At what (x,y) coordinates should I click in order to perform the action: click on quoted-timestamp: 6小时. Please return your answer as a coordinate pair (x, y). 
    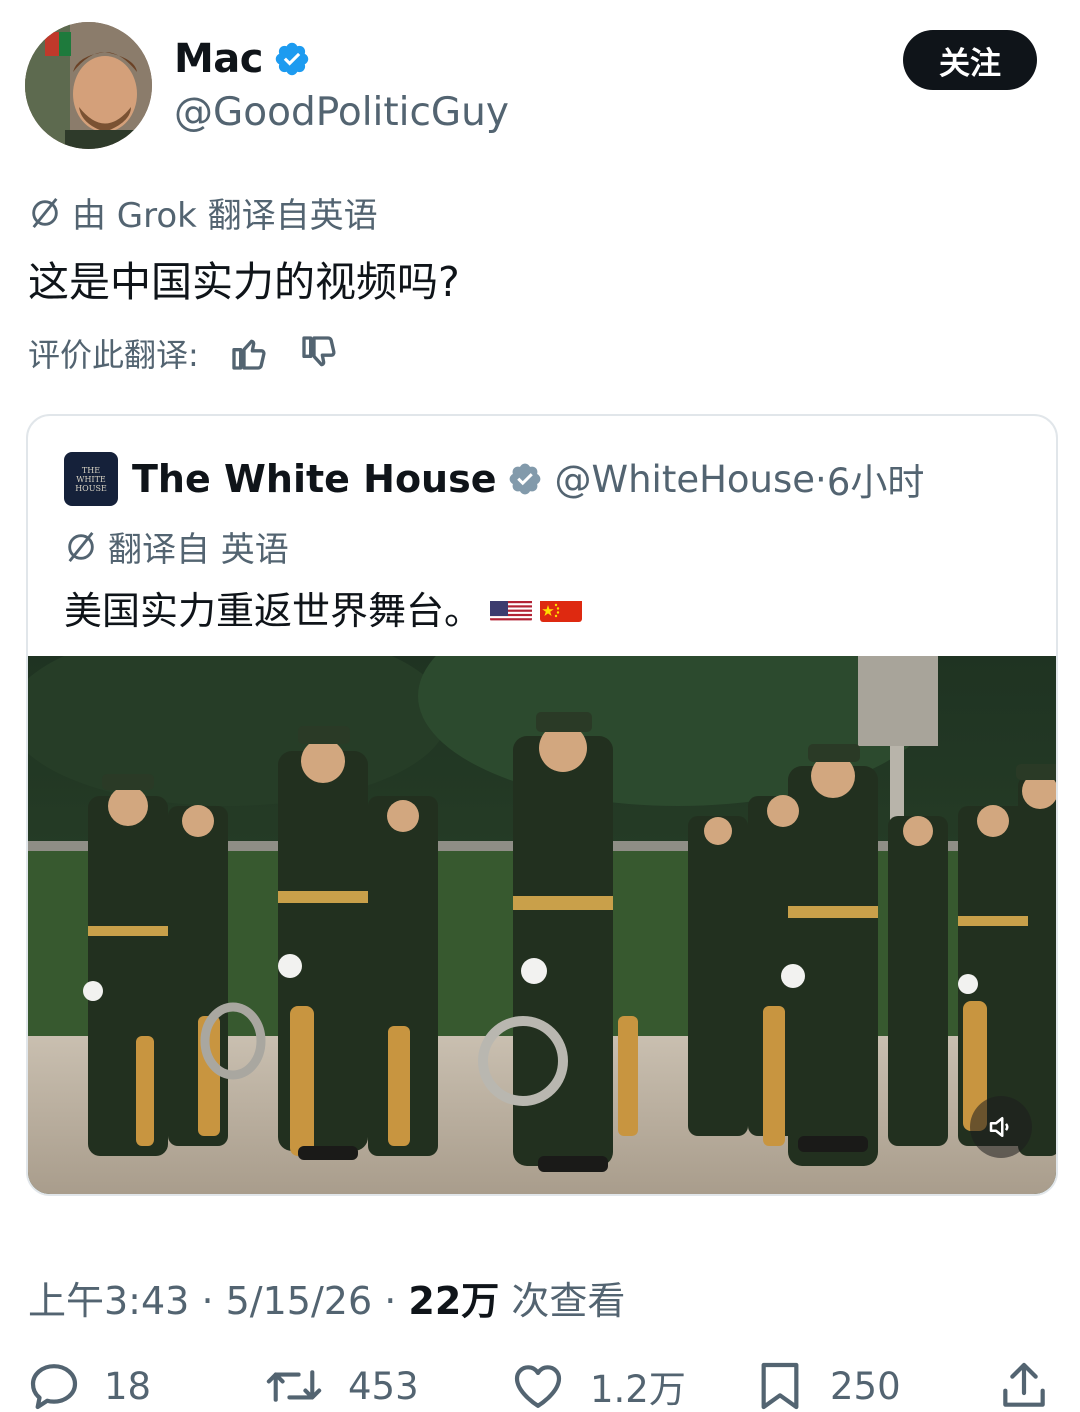
    Looking at the image, I should click on (876, 479).